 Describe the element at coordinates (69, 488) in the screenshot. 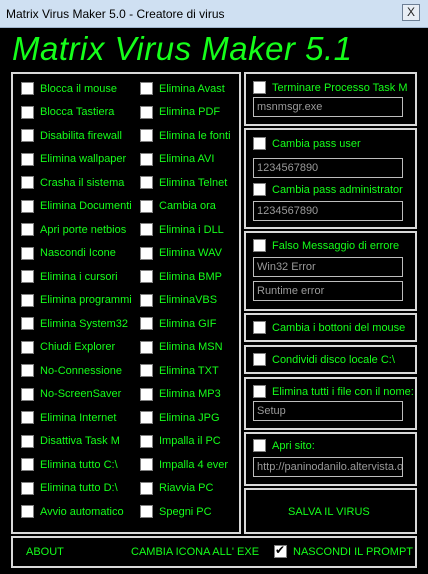

I see `option-col1-checkbox: Elimina tutto D:\` at that location.